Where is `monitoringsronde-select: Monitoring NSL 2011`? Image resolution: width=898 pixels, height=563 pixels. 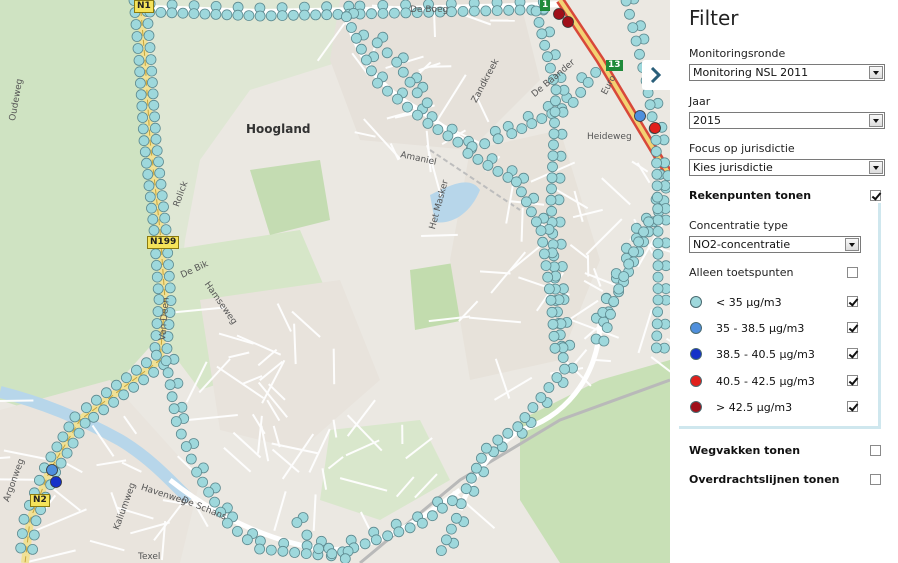
monitoringsronde-select: Monitoring NSL 2011 is located at coordinates (787, 72).